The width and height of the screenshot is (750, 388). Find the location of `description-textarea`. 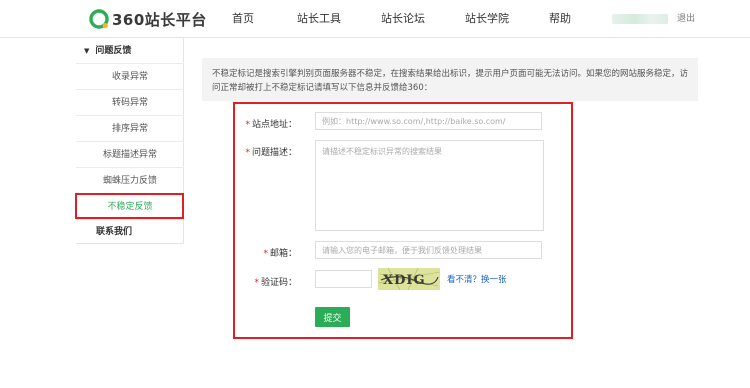

description-textarea is located at coordinates (429, 185).